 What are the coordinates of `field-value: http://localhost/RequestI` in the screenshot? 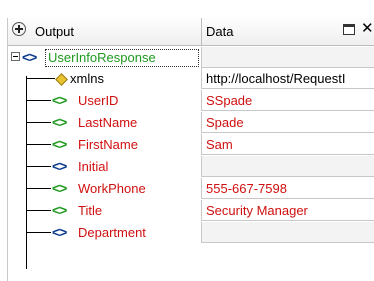 It's located at (276, 78).